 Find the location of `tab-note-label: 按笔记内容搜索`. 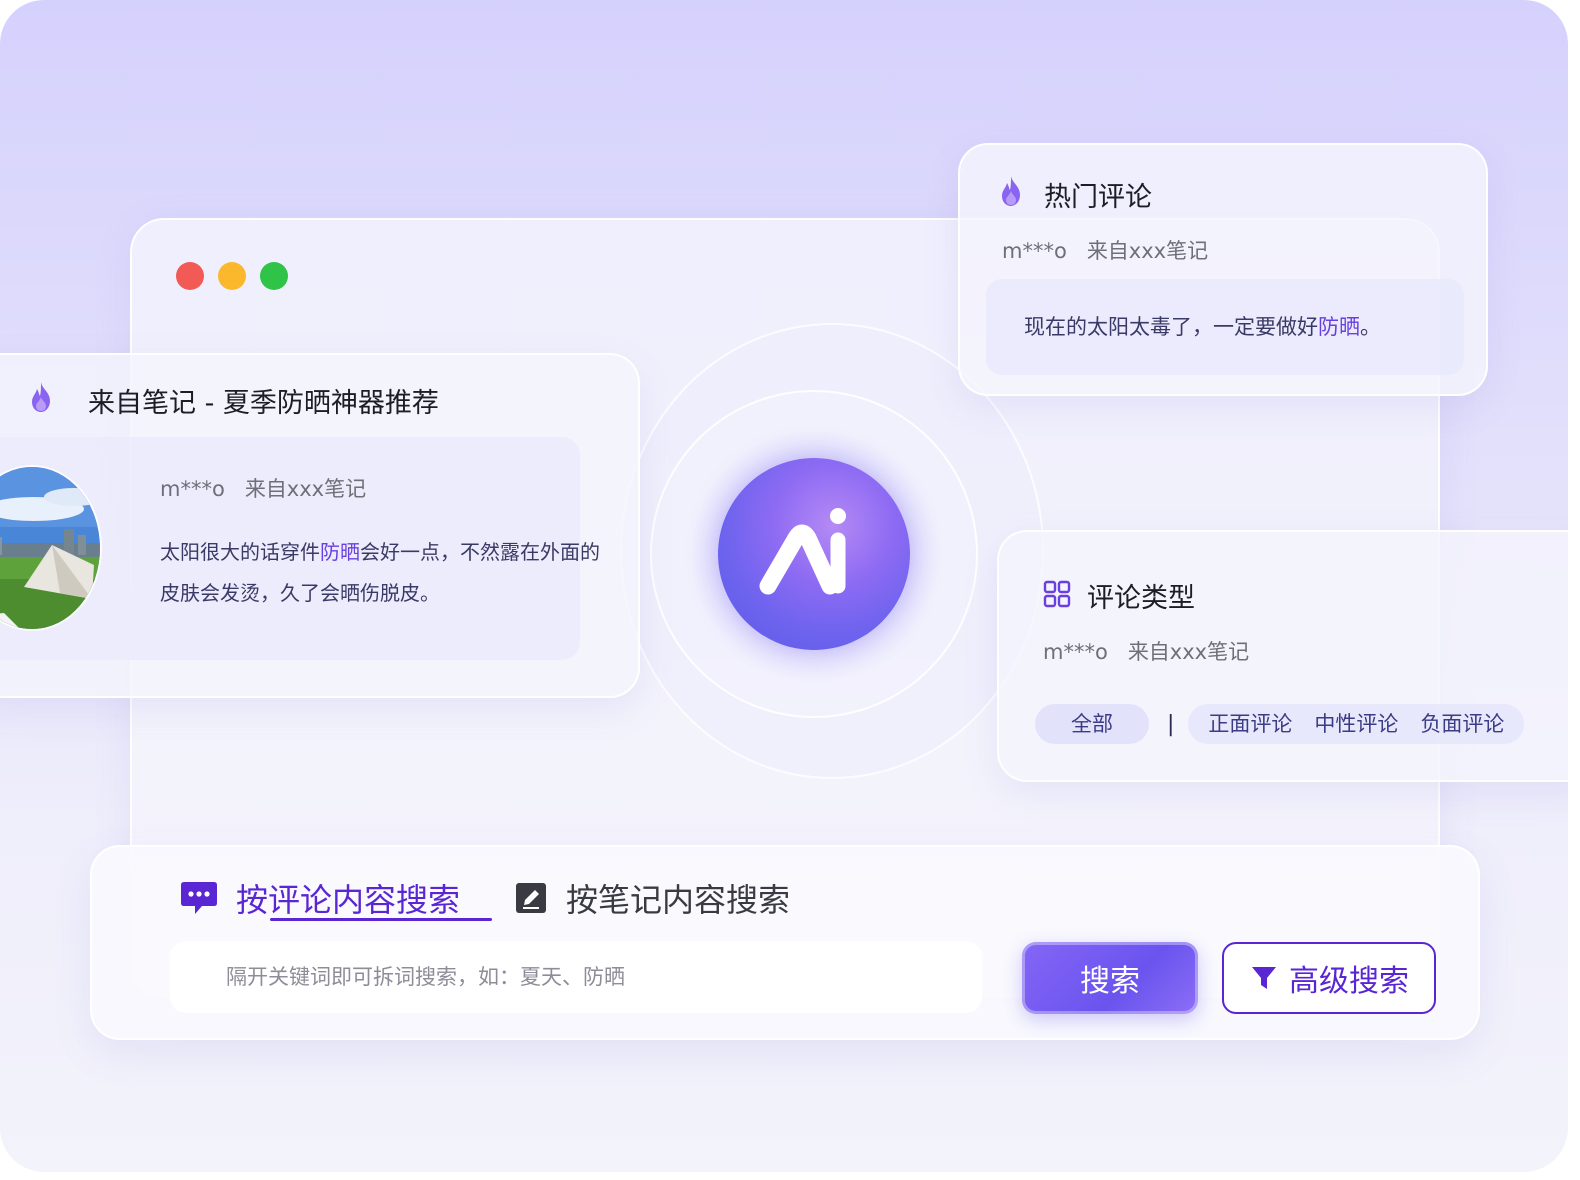

tab-note-label: 按笔记内容搜索 is located at coordinates (678, 900).